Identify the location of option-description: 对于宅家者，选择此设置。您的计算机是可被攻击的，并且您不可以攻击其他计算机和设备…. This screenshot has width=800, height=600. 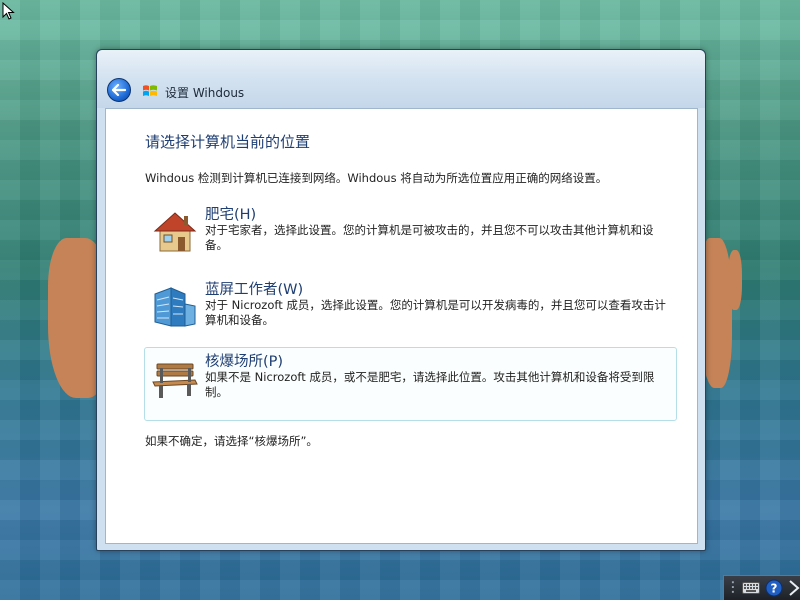
(429, 237).